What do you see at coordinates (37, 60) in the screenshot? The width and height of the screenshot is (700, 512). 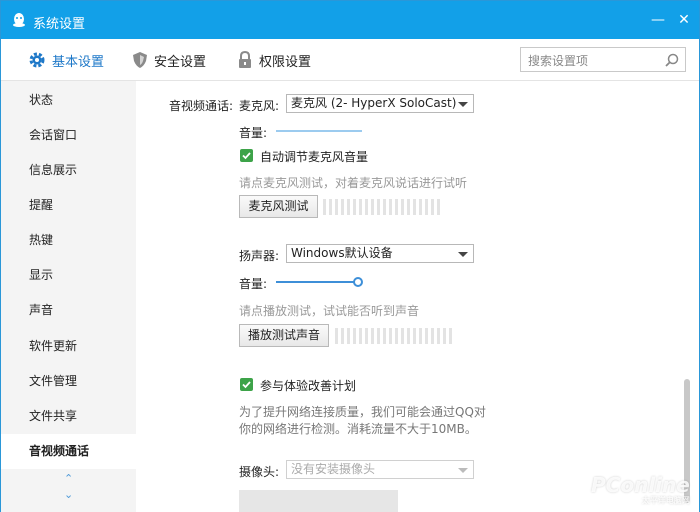 I see `gear-icon` at bounding box center [37, 60].